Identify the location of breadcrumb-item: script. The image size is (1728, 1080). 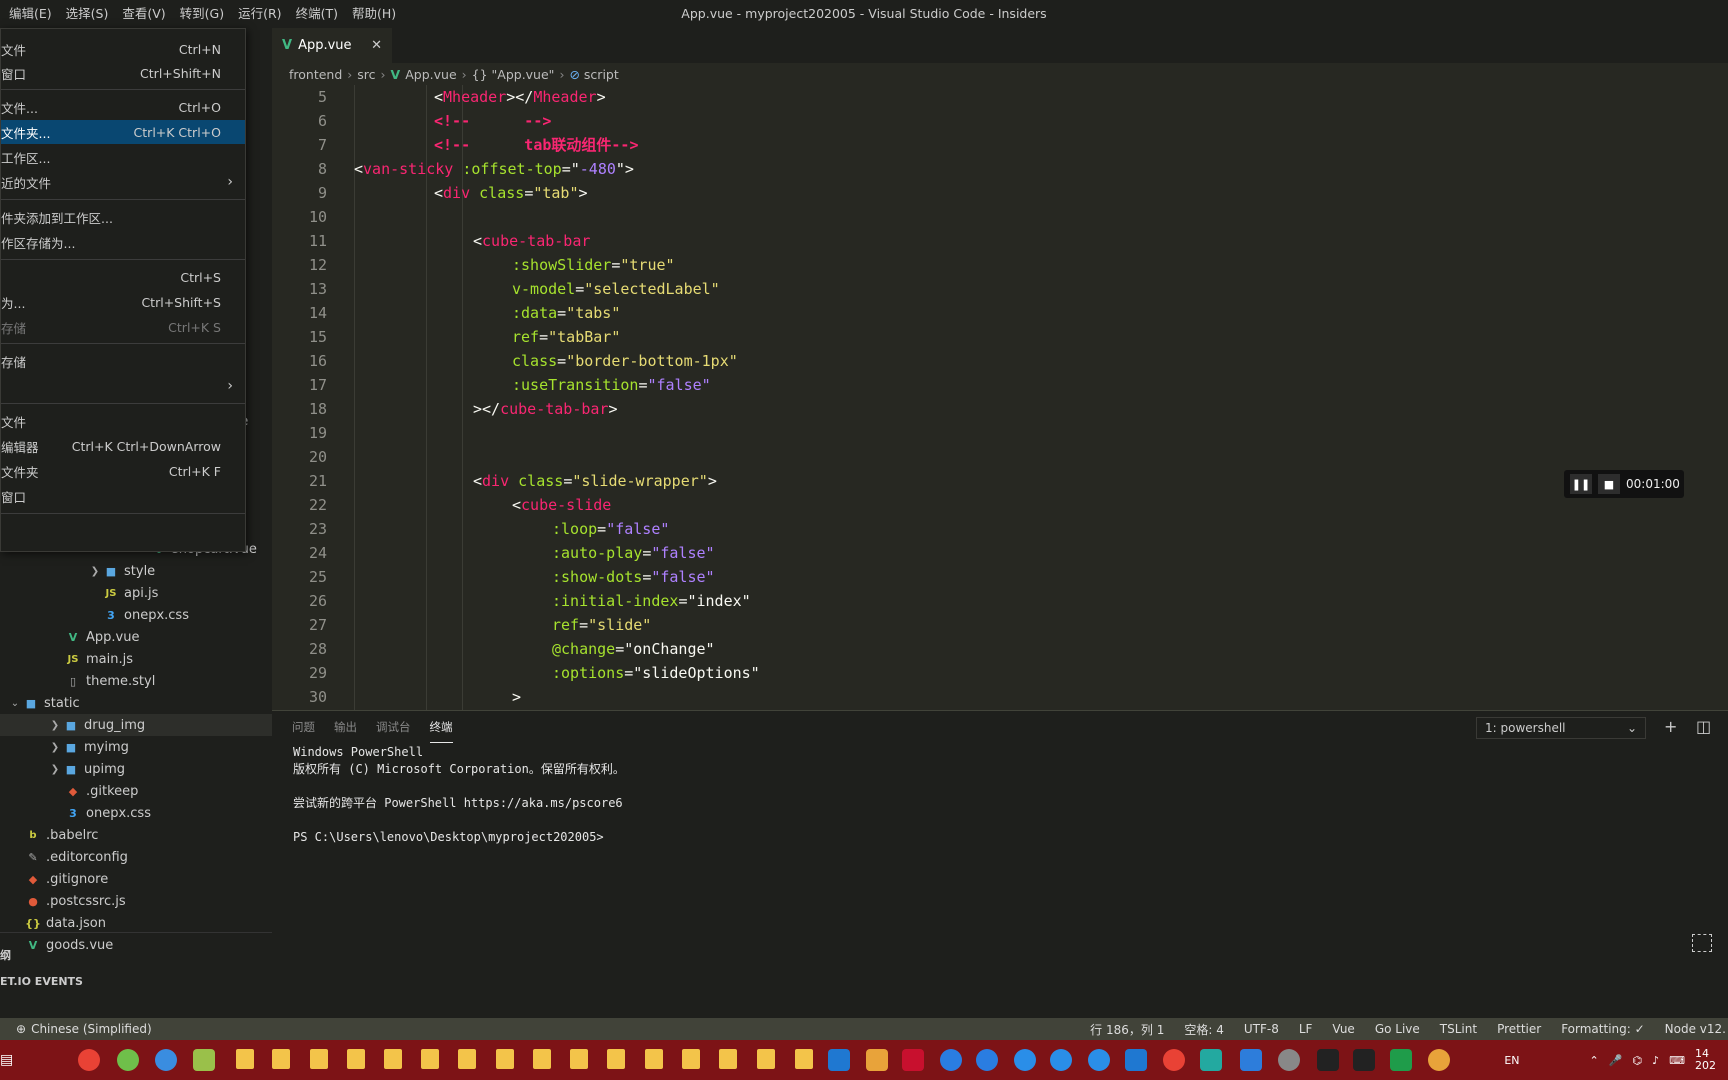
(601, 74).